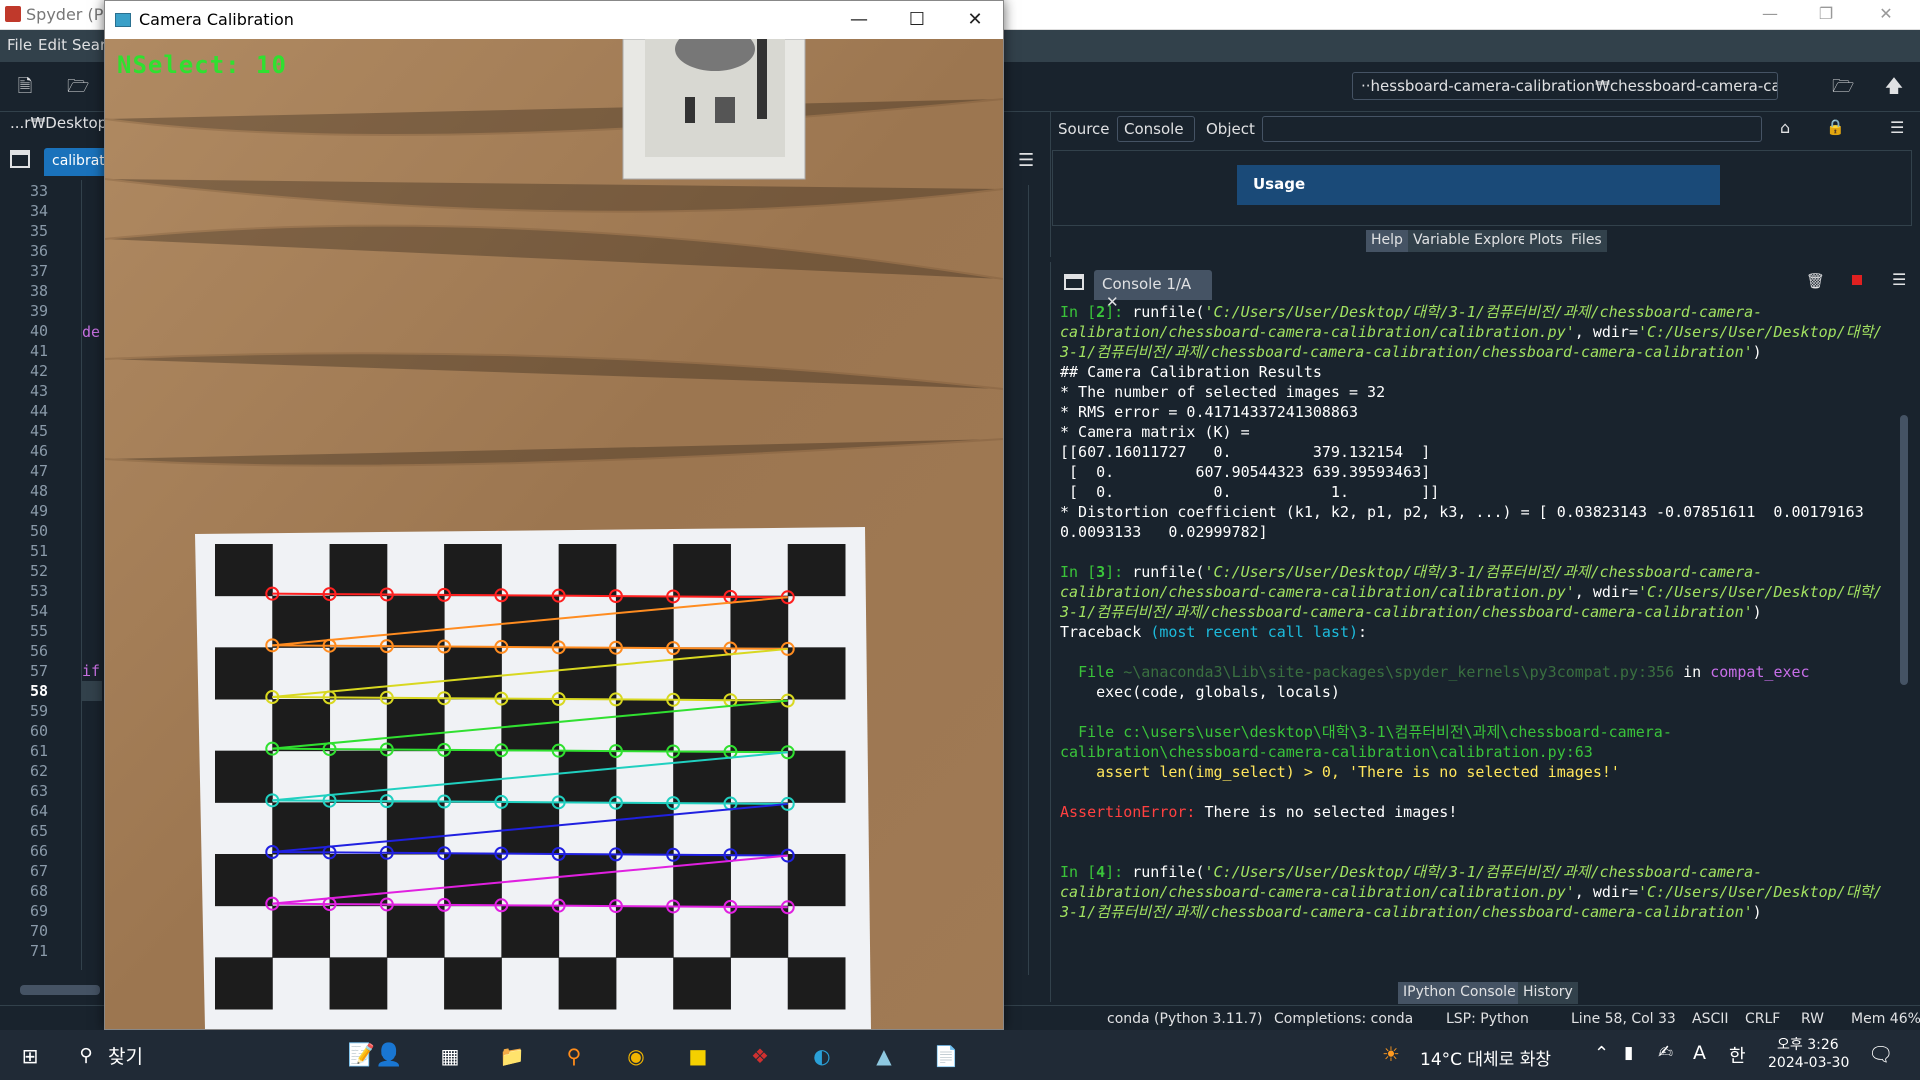 The image size is (1920, 1080). I want to click on ime-mode-han: 한, so click(1737, 1055).